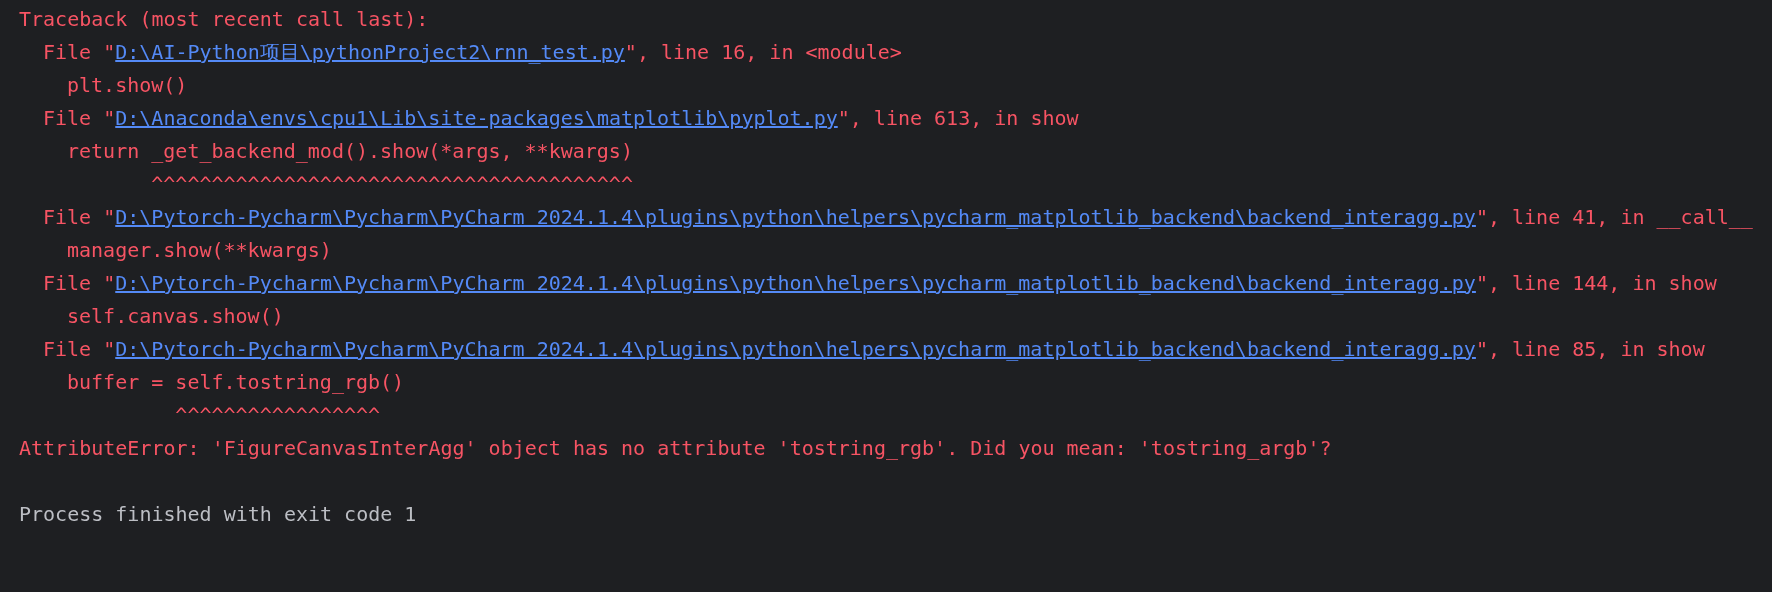 The image size is (1772, 592). Describe the element at coordinates (350, 151) in the screenshot. I see `source-code-line: return _get_backend_mod().show(*args, **kwargs)` at that location.